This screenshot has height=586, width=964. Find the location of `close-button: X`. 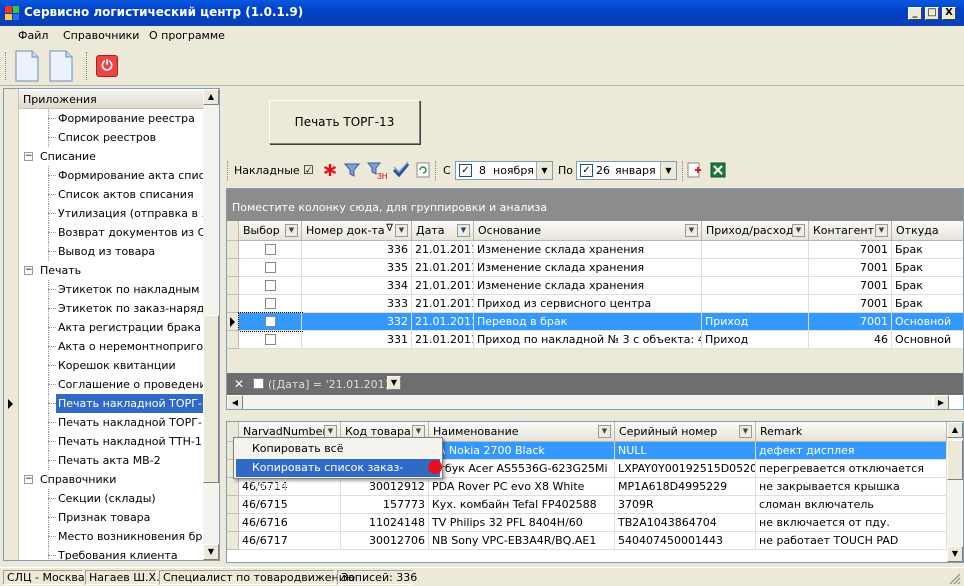

close-button: X is located at coordinates (949, 13).